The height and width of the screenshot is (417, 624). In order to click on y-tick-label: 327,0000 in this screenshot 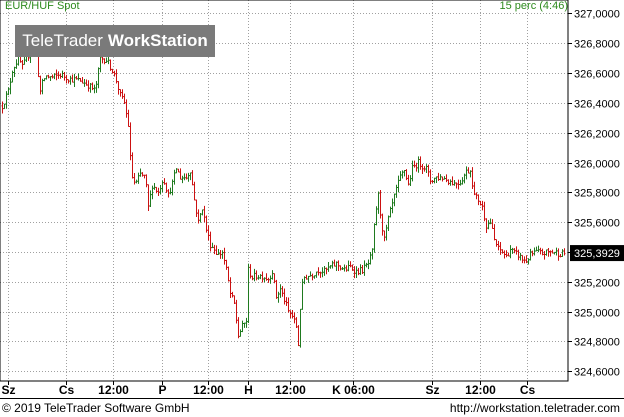, I will do `click(597, 15)`.